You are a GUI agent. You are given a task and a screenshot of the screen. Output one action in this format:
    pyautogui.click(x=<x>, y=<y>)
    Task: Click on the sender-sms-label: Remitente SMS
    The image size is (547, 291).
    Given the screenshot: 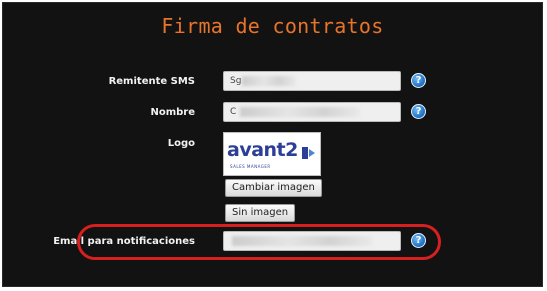 What is the action you would take?
    pyautogui.click(x=151, y=81)
    